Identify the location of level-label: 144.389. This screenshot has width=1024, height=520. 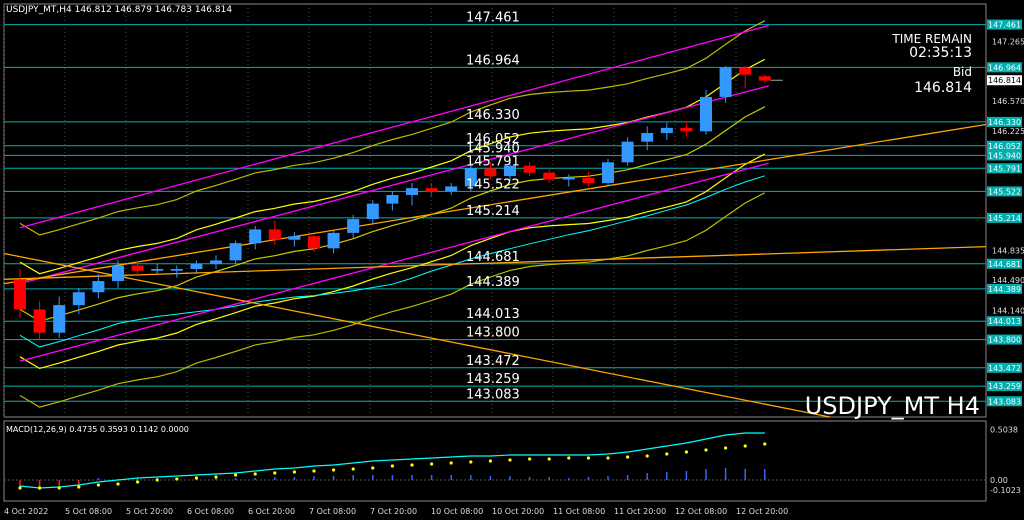
(493, 282).